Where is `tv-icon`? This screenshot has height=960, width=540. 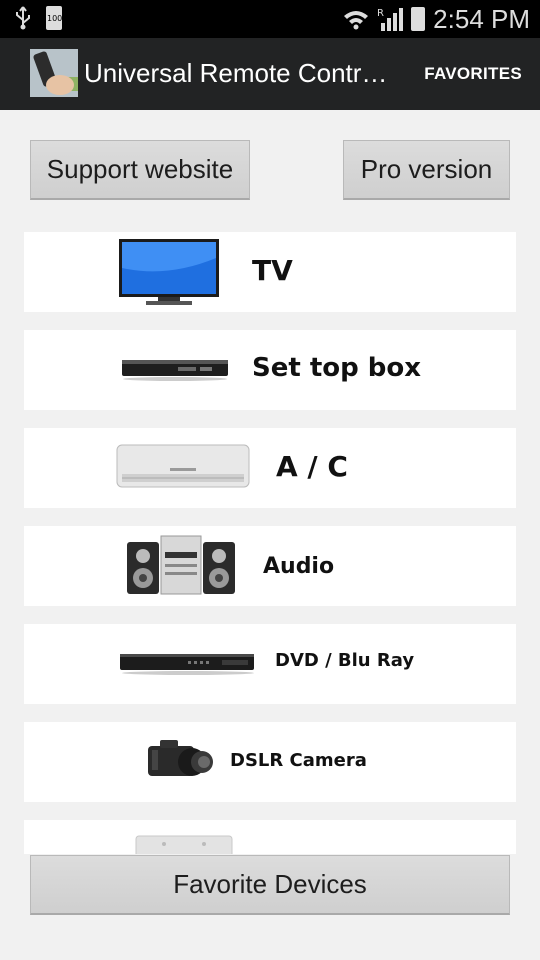 tv-icon is located at coordinates (169, 272).